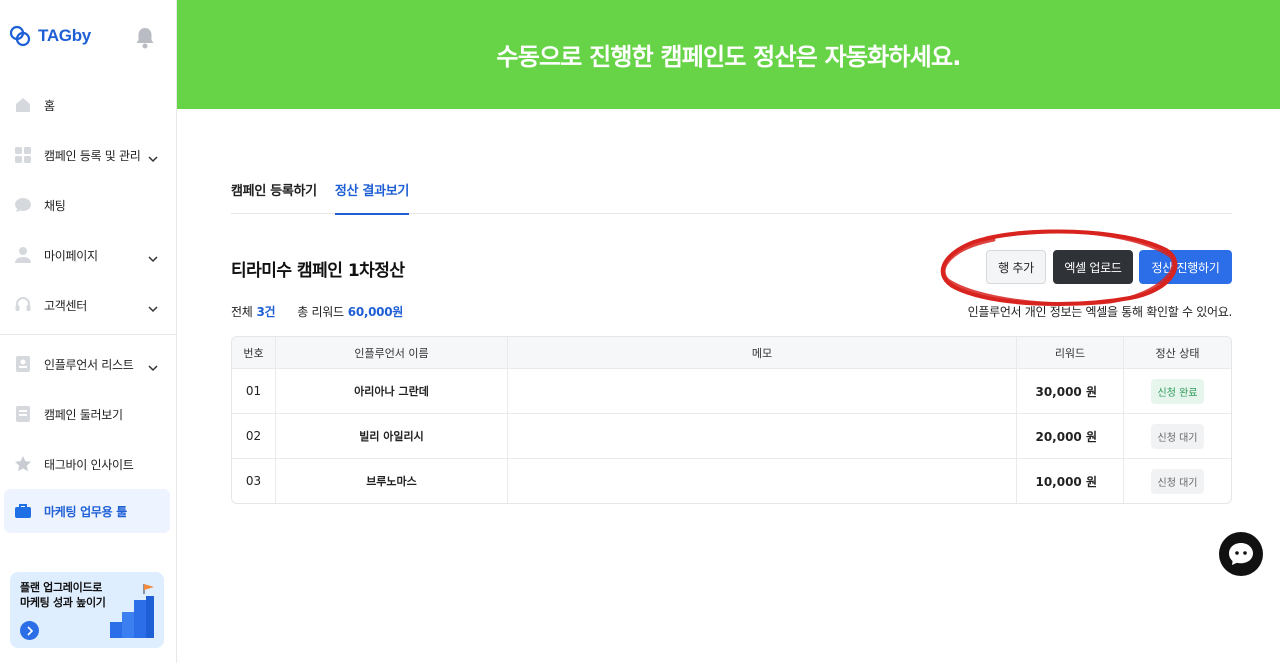 The height and width of the screenshot is (663, 1280). I want to click on table-row: 02 빌리 아일리시 20,000 원 신청 대기, so click(731, 435).